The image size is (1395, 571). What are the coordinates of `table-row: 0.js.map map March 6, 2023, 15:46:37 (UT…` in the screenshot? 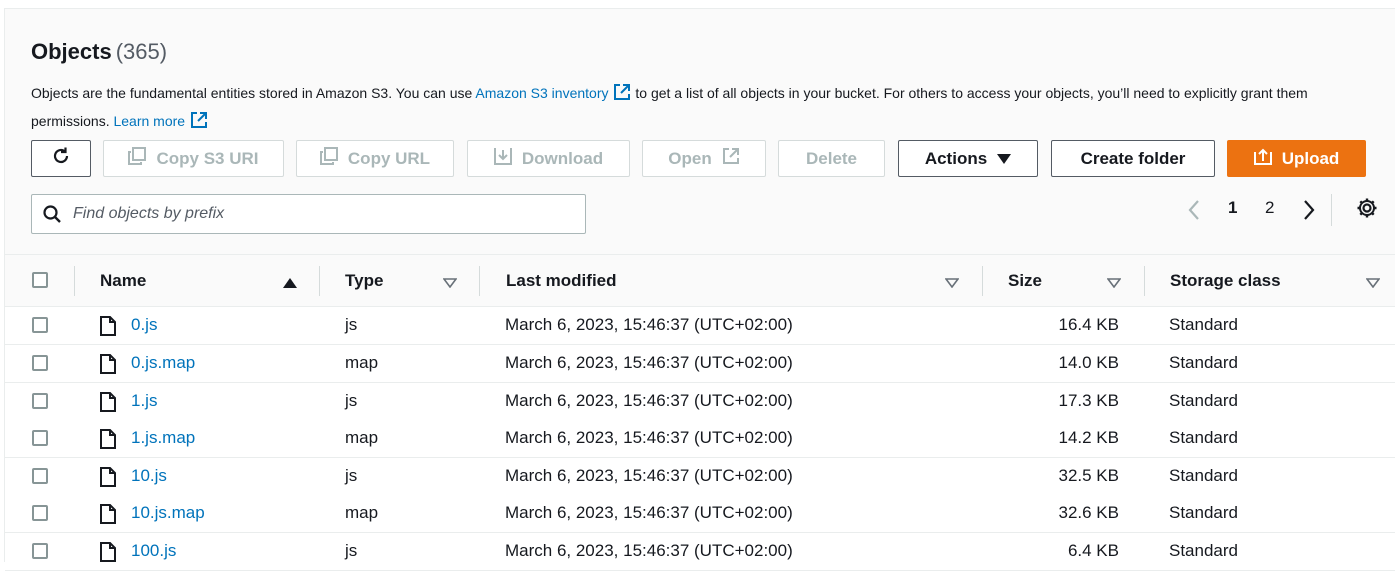 It's located at (700, 364).